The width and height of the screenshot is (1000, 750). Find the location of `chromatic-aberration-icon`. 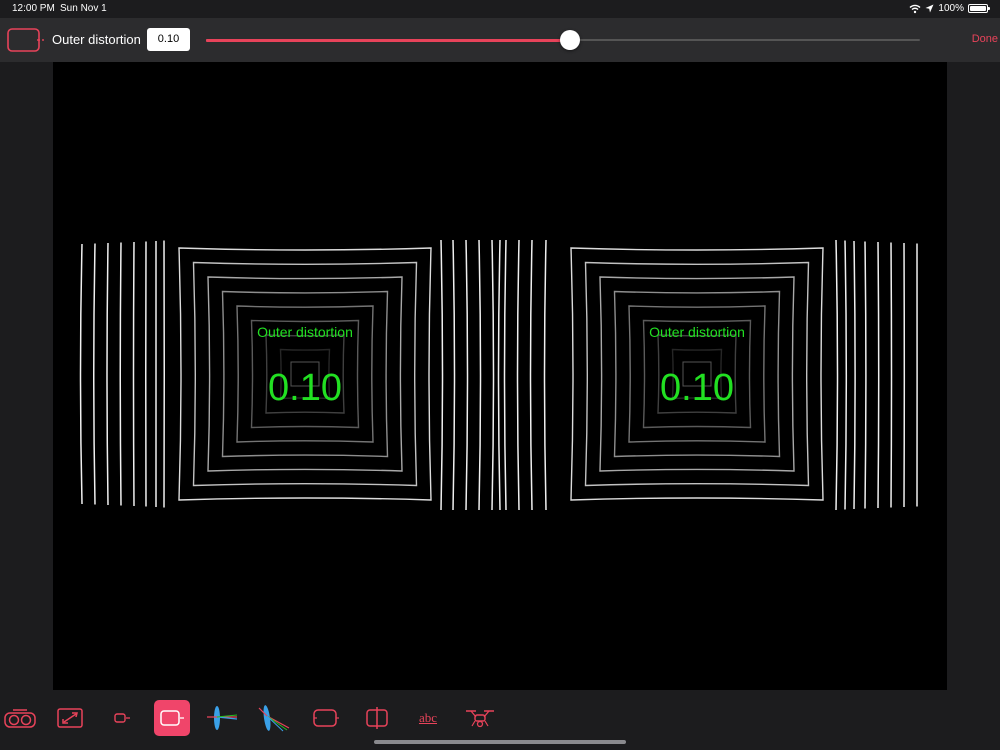

chromatic-aberration-icon is located at coordinates (274, 718).